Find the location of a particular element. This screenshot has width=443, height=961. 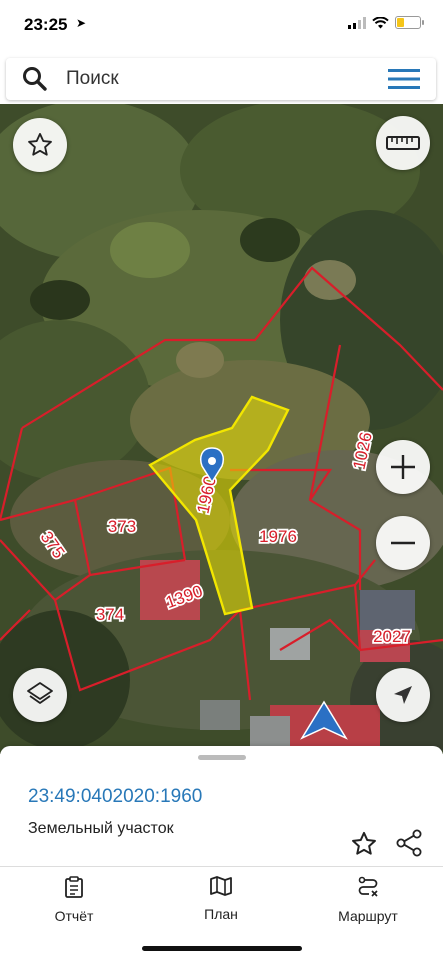

map-icon is located at coordinates (221, 886).